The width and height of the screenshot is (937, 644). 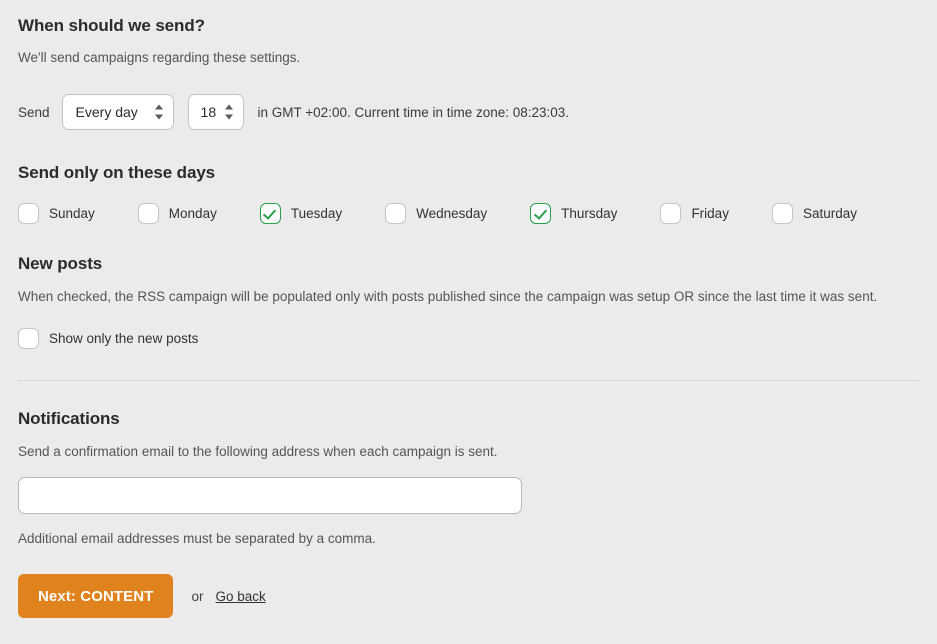 I want to click on day-label: Sunday, so click(x=72, y=213).